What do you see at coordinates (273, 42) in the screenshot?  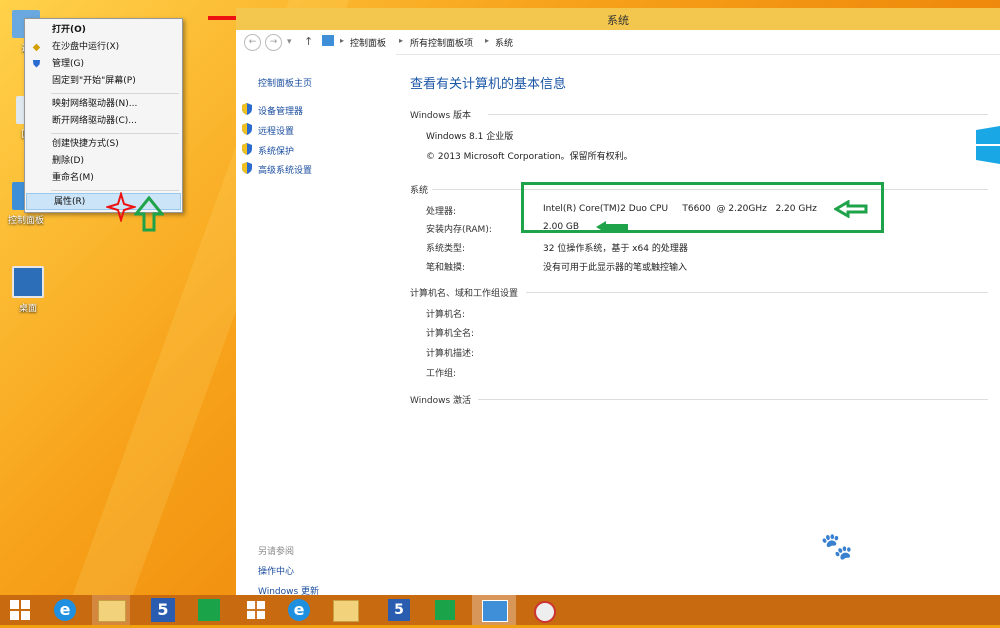 I see `forward-button: →` at bounding box center [273, 42].